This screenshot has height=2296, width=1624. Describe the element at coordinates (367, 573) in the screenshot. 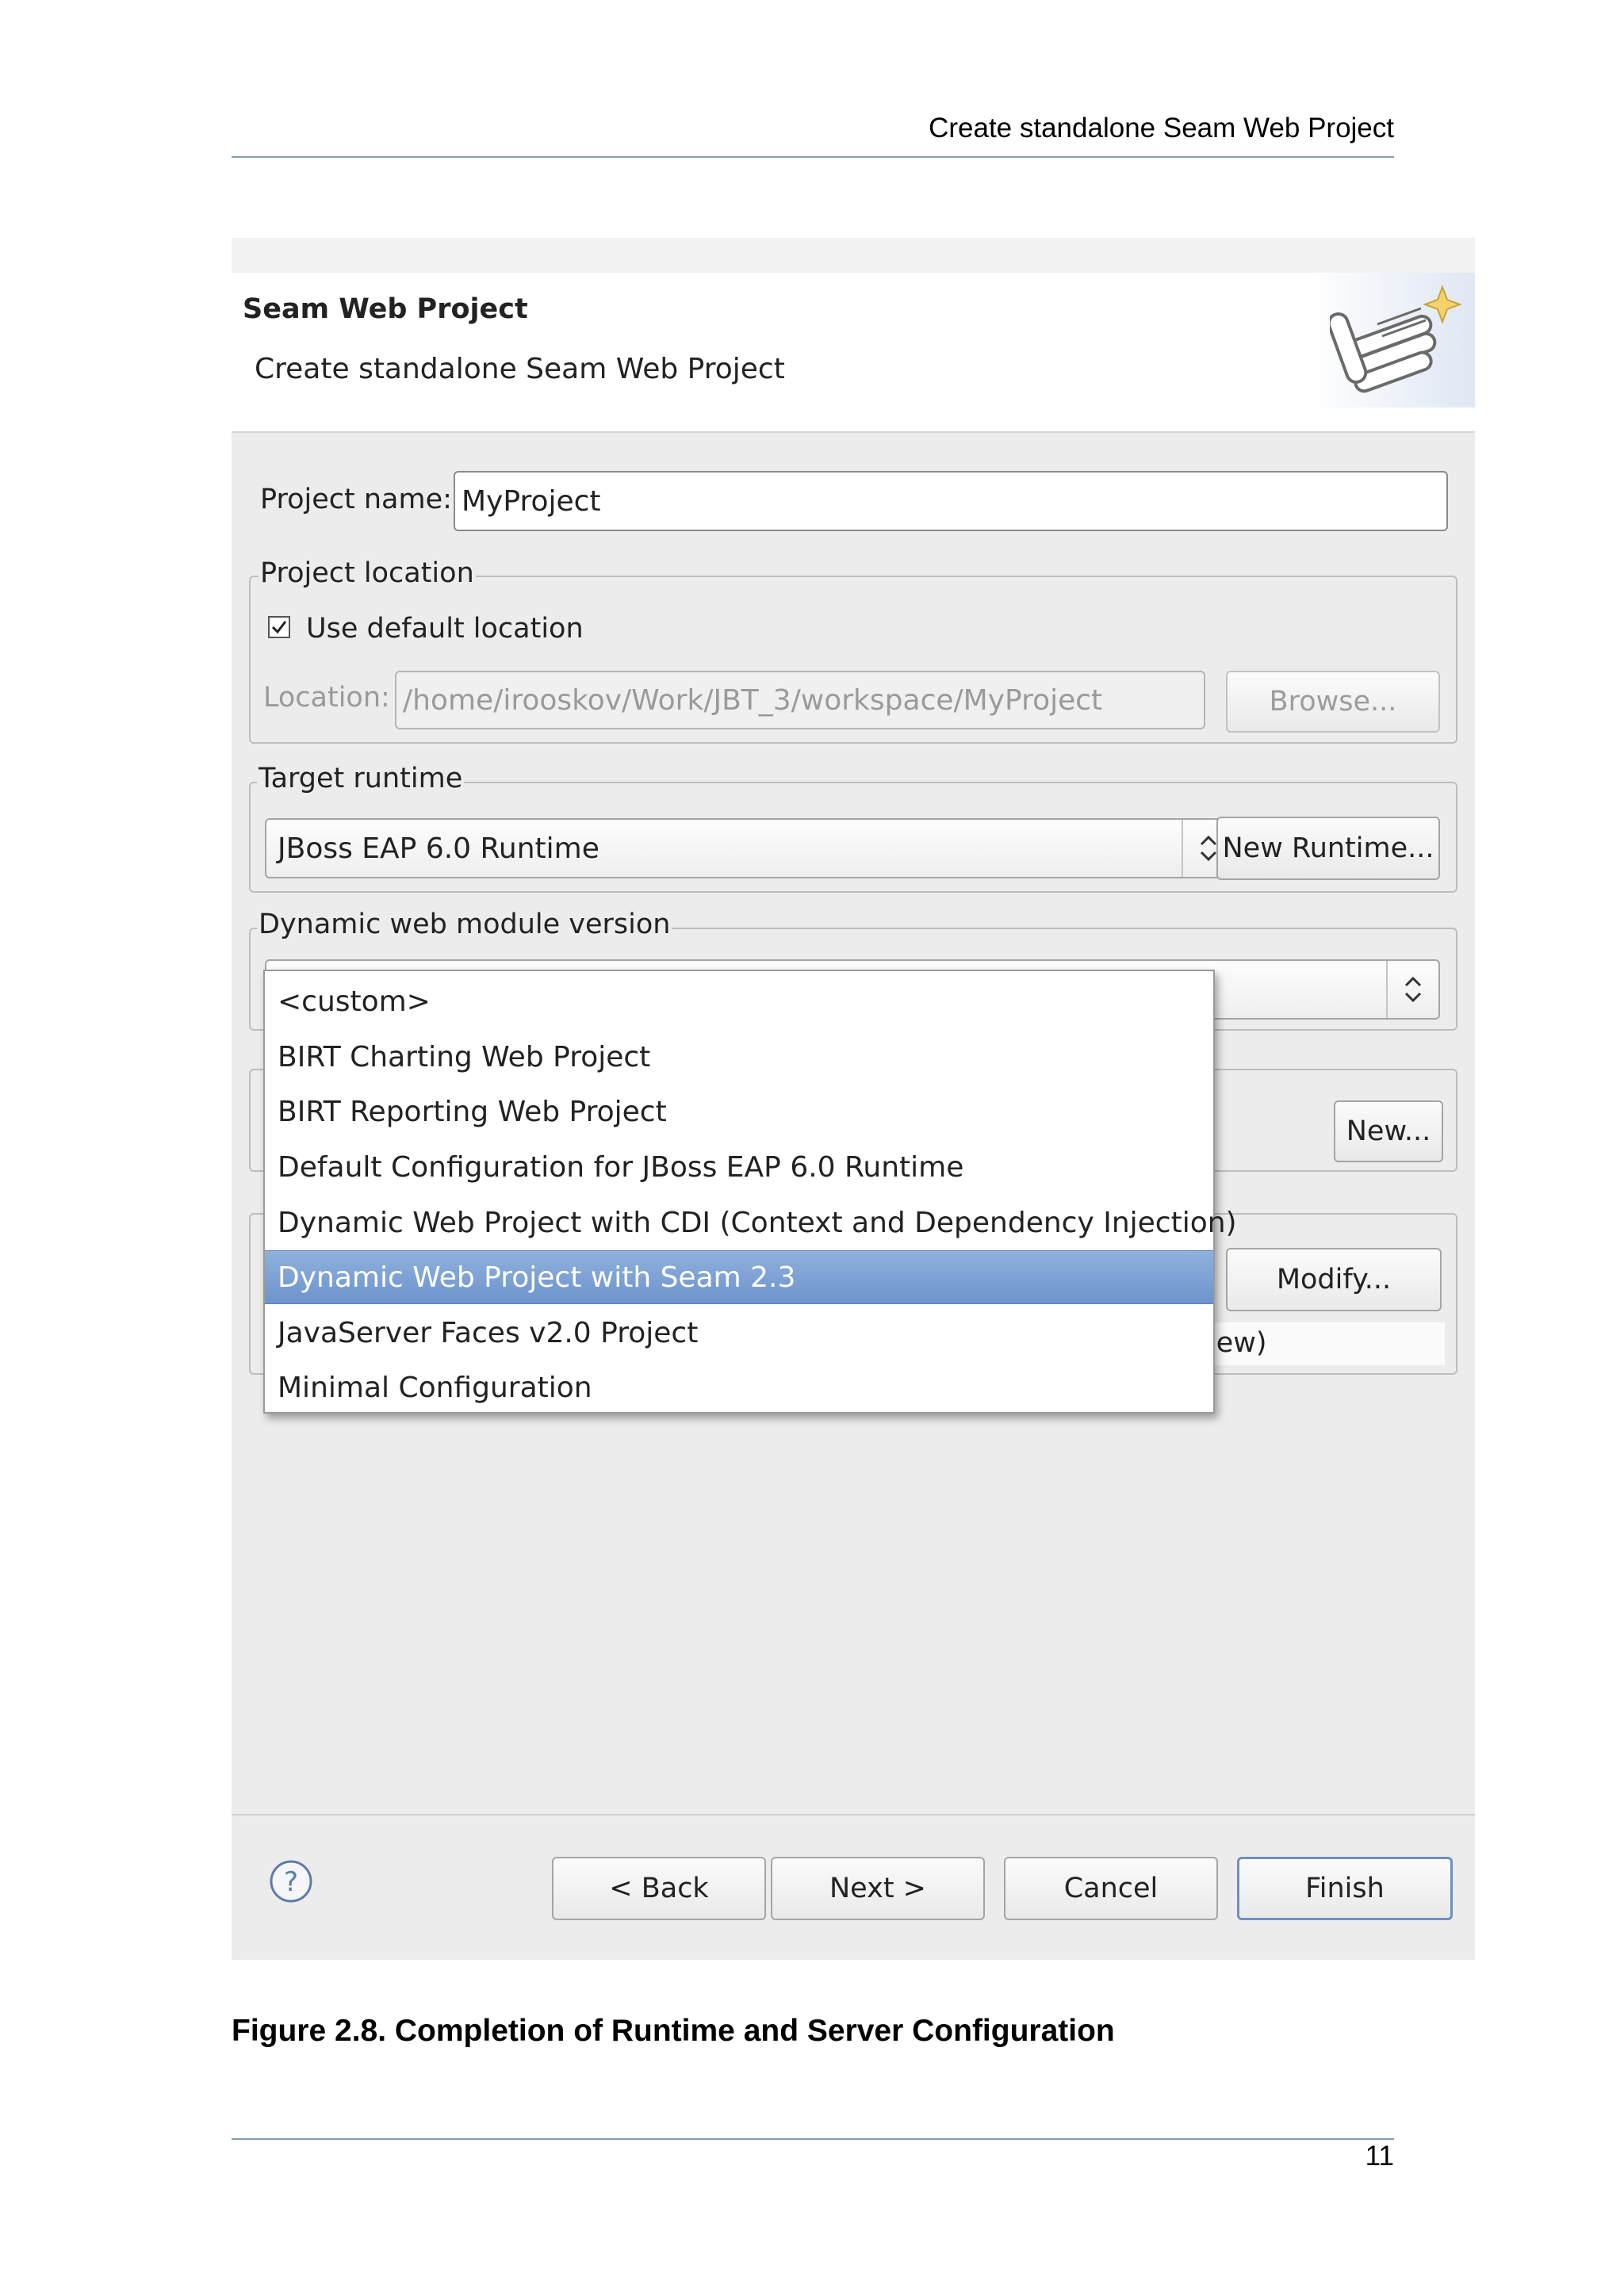

I see `project-location-group-label: Project location` at that location.